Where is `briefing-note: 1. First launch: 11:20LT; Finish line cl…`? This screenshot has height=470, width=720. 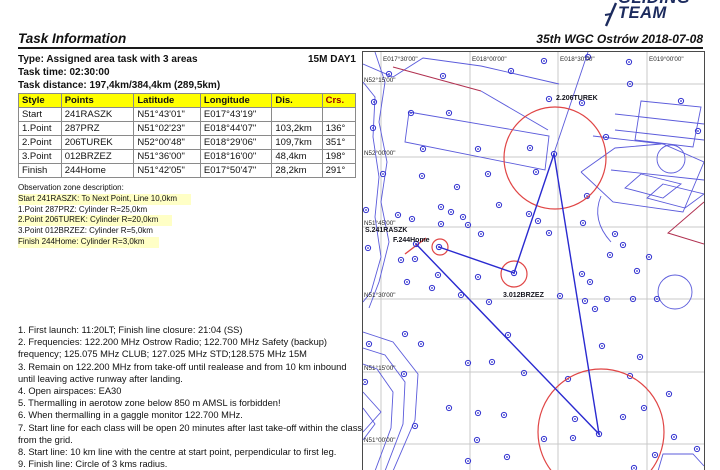
briefing-note: 1. First launch: 11:20LT; Finish line cl… is located at coordinates (130, 330).